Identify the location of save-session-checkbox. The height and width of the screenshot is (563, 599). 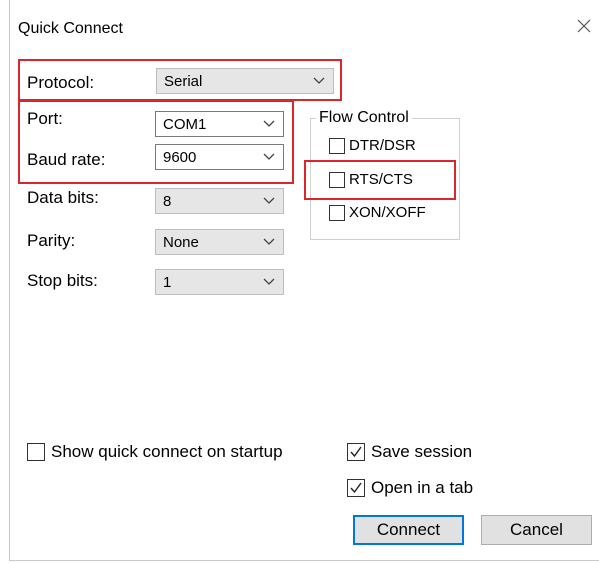
(356, 452).